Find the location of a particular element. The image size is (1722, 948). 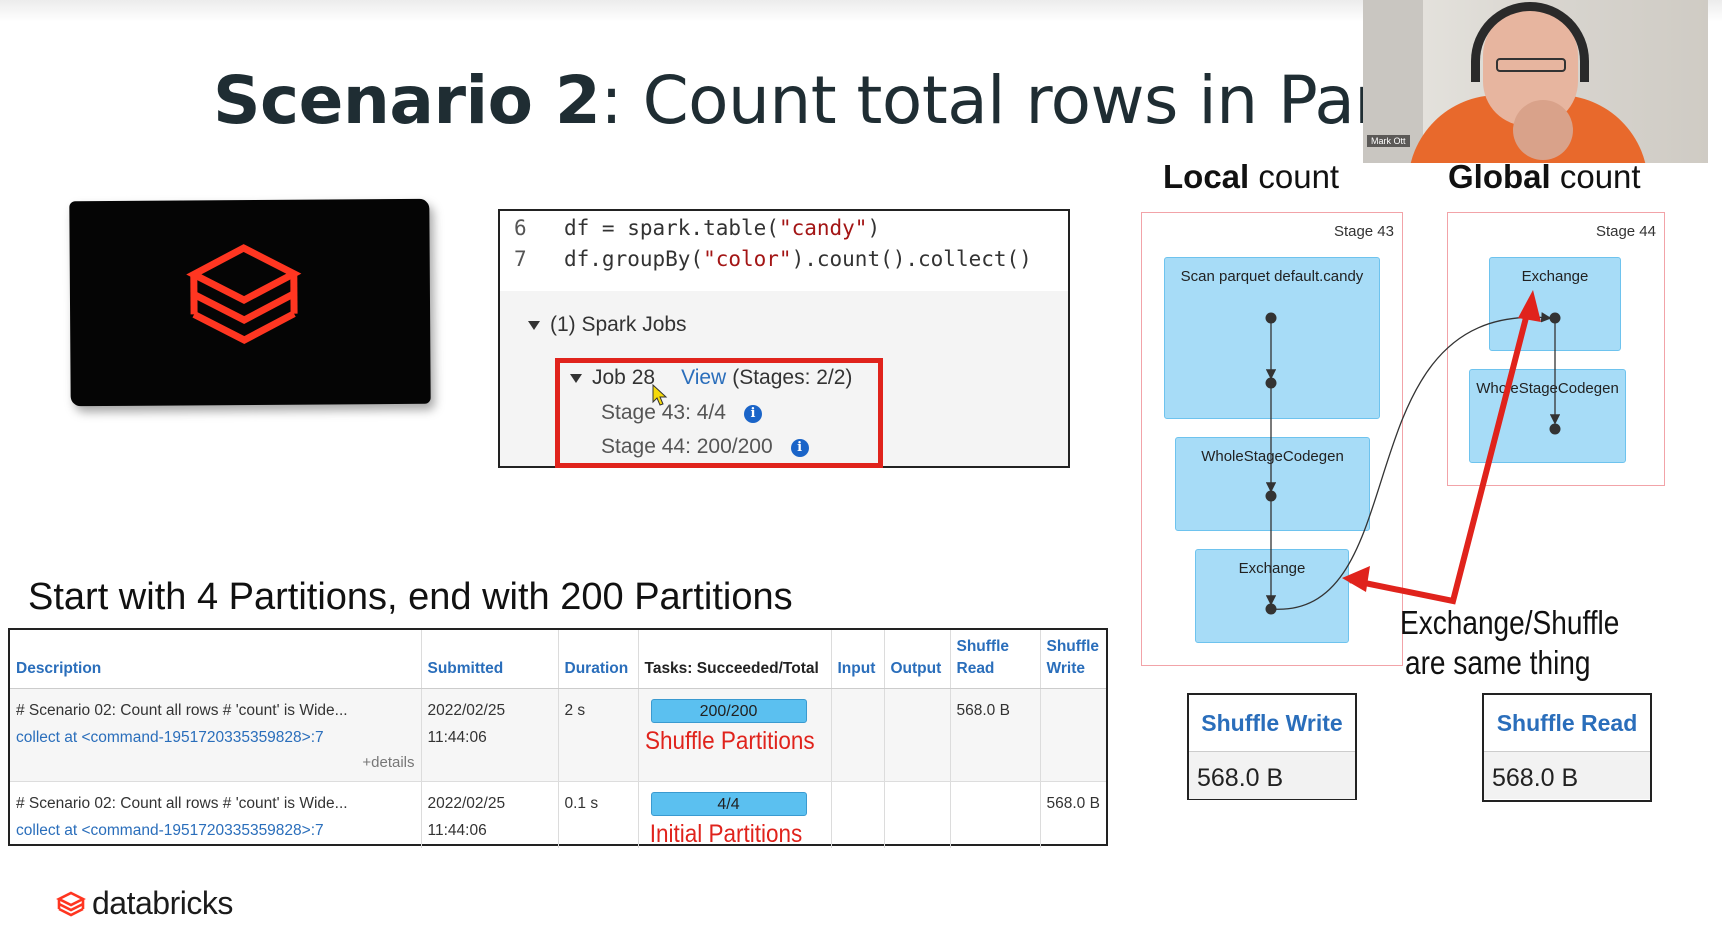

exchange-note: Exchange/Shuffle are same thing is located at coordinates (1510, 642).